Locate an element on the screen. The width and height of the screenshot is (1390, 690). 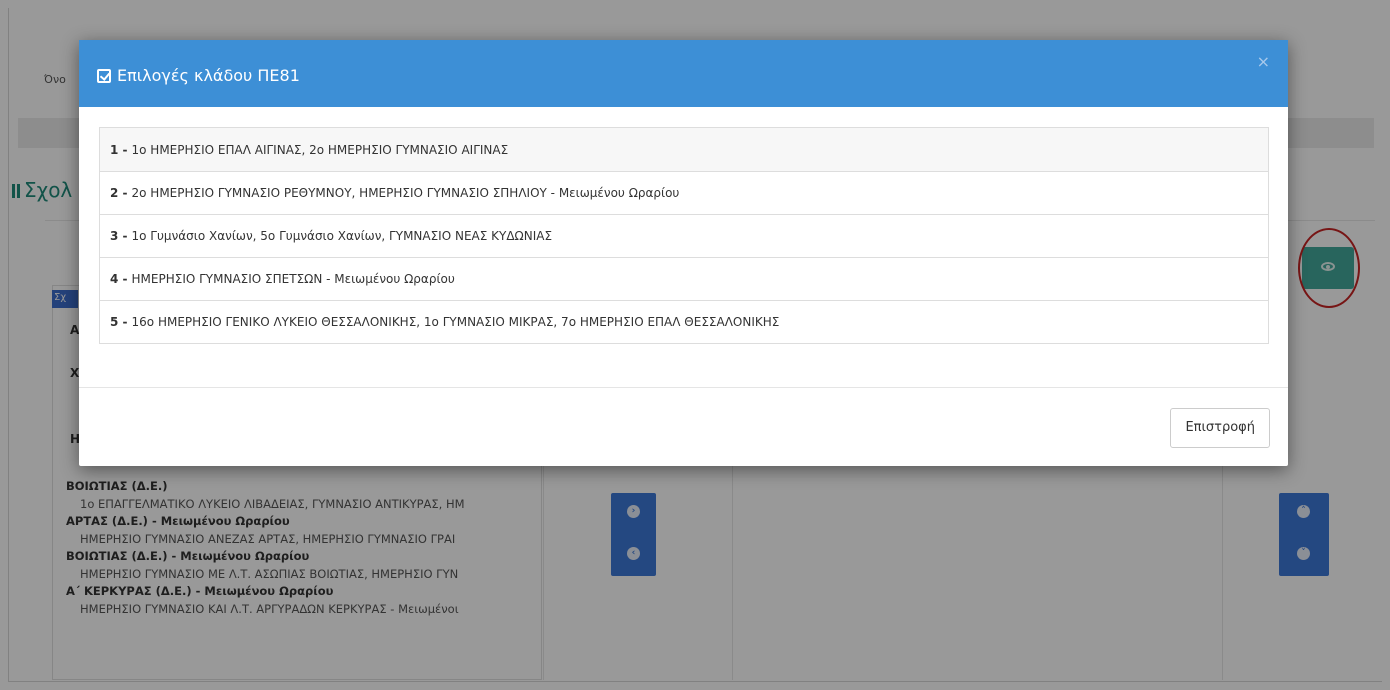
option-number: 4 - is located at coordinates (119, 279).